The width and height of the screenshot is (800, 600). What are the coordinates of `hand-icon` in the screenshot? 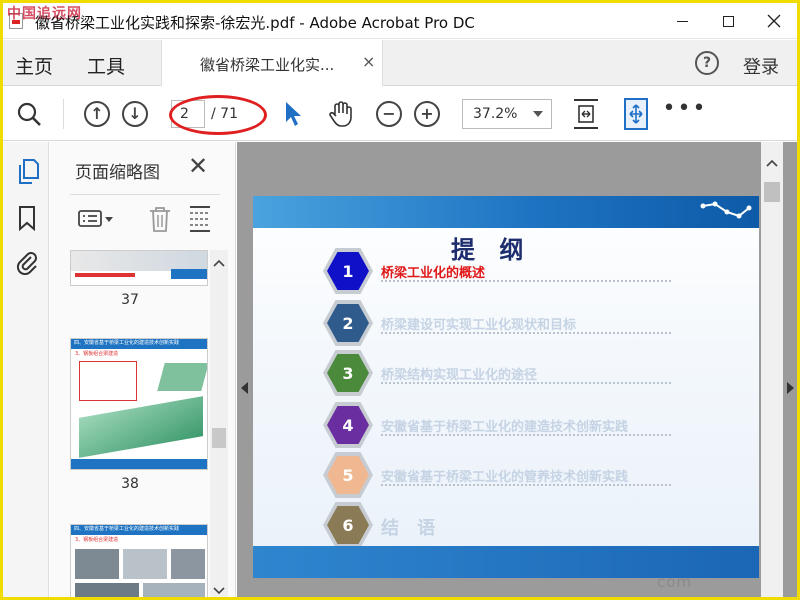 It's located at (340, 114).